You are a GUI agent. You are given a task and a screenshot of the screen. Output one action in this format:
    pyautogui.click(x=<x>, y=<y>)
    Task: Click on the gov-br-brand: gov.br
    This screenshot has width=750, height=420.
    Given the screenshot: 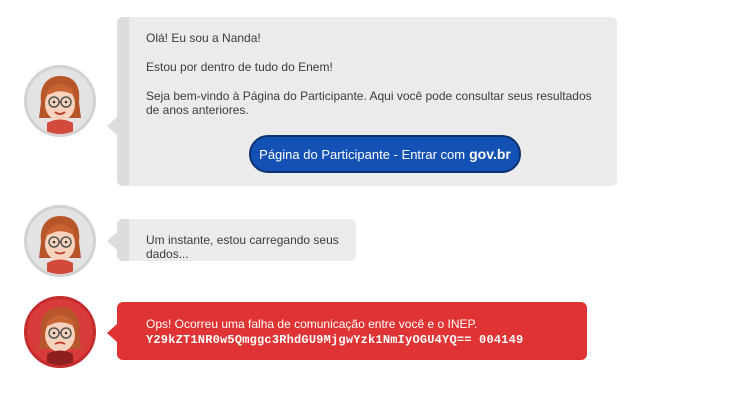 What is the action you would take?
    pyautogui.click(x=490, y=154)
    